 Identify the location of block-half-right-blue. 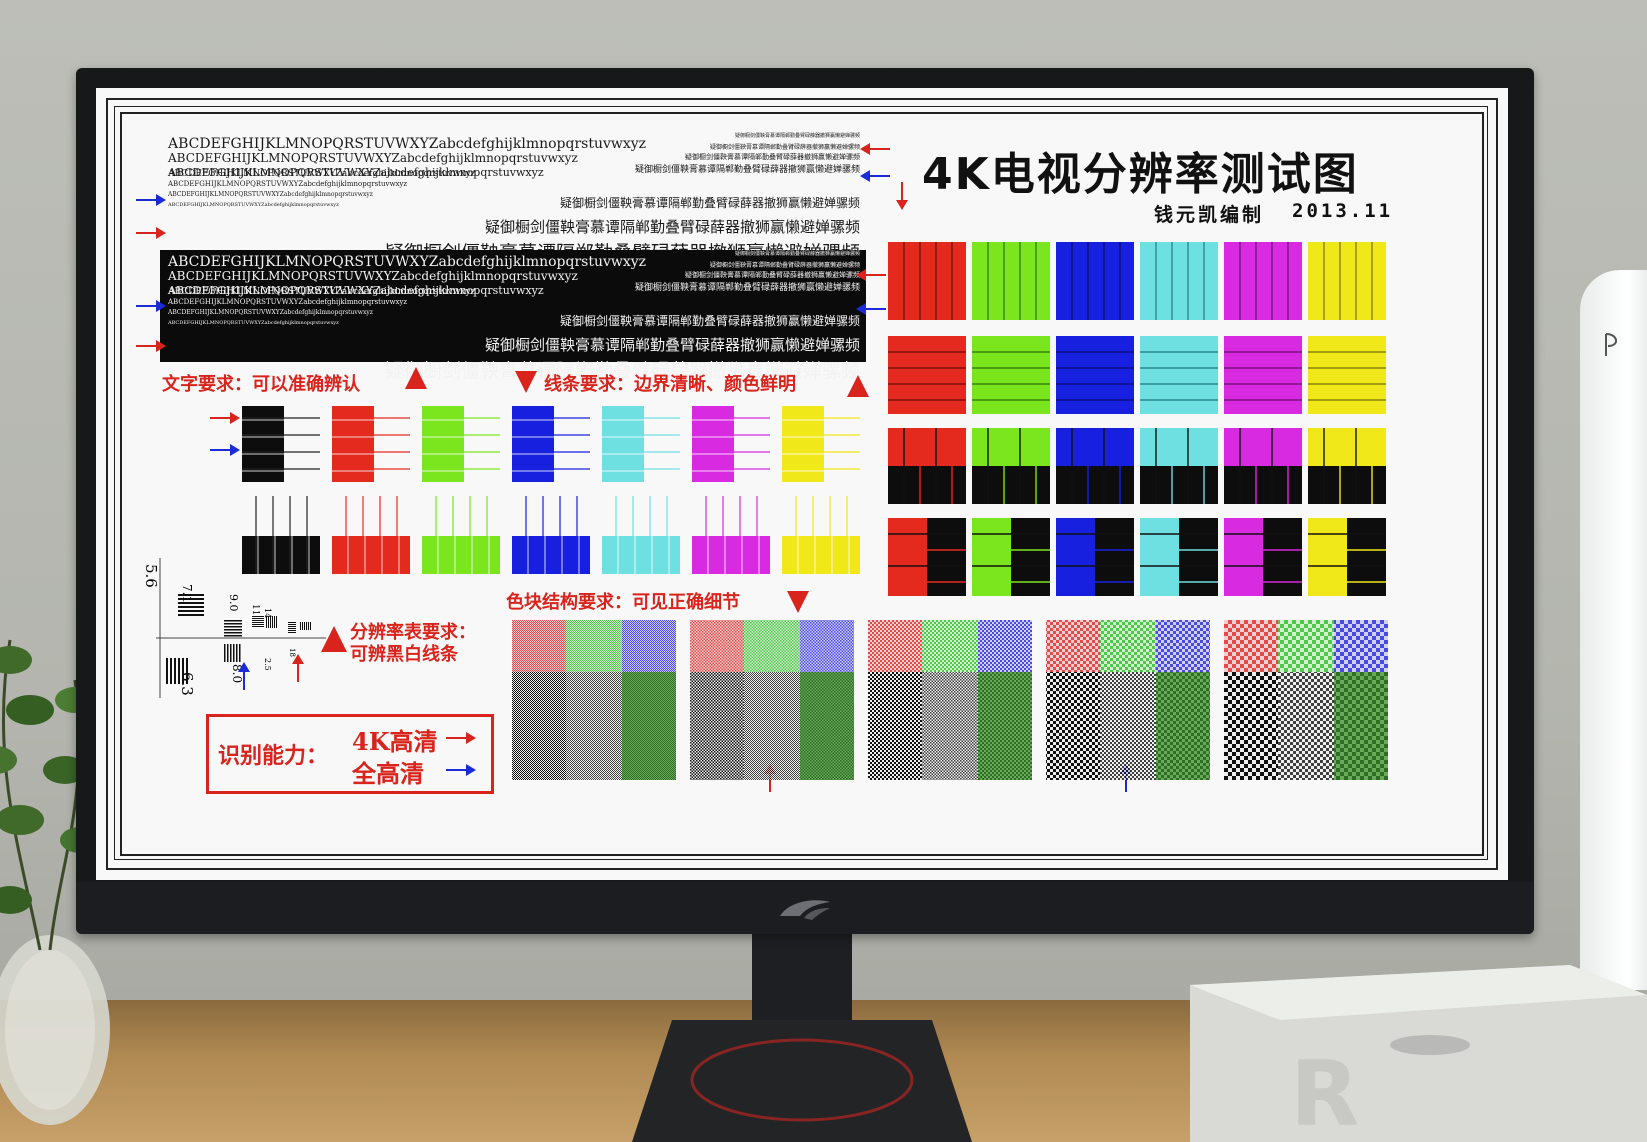
(1114, 557).